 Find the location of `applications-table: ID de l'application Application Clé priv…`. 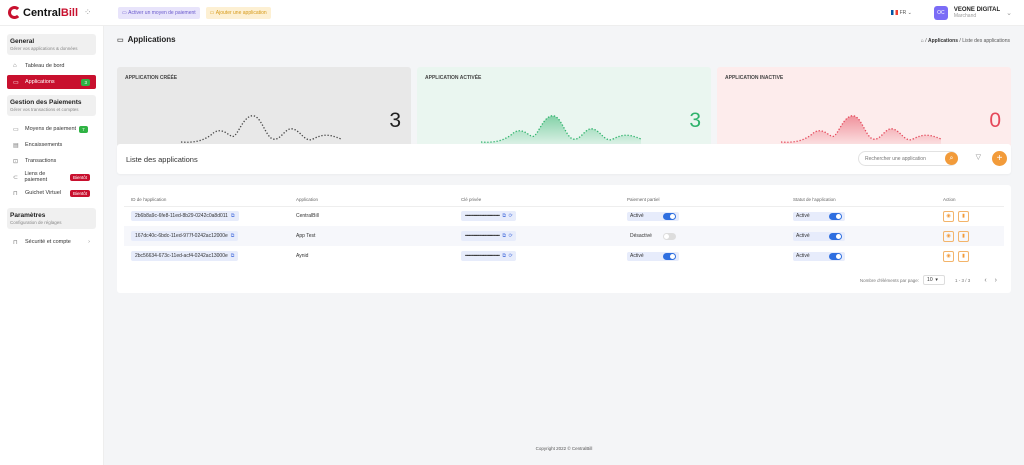

applications-table: ID de l'application Application Clé priv… is located at coordinates (564, 229).